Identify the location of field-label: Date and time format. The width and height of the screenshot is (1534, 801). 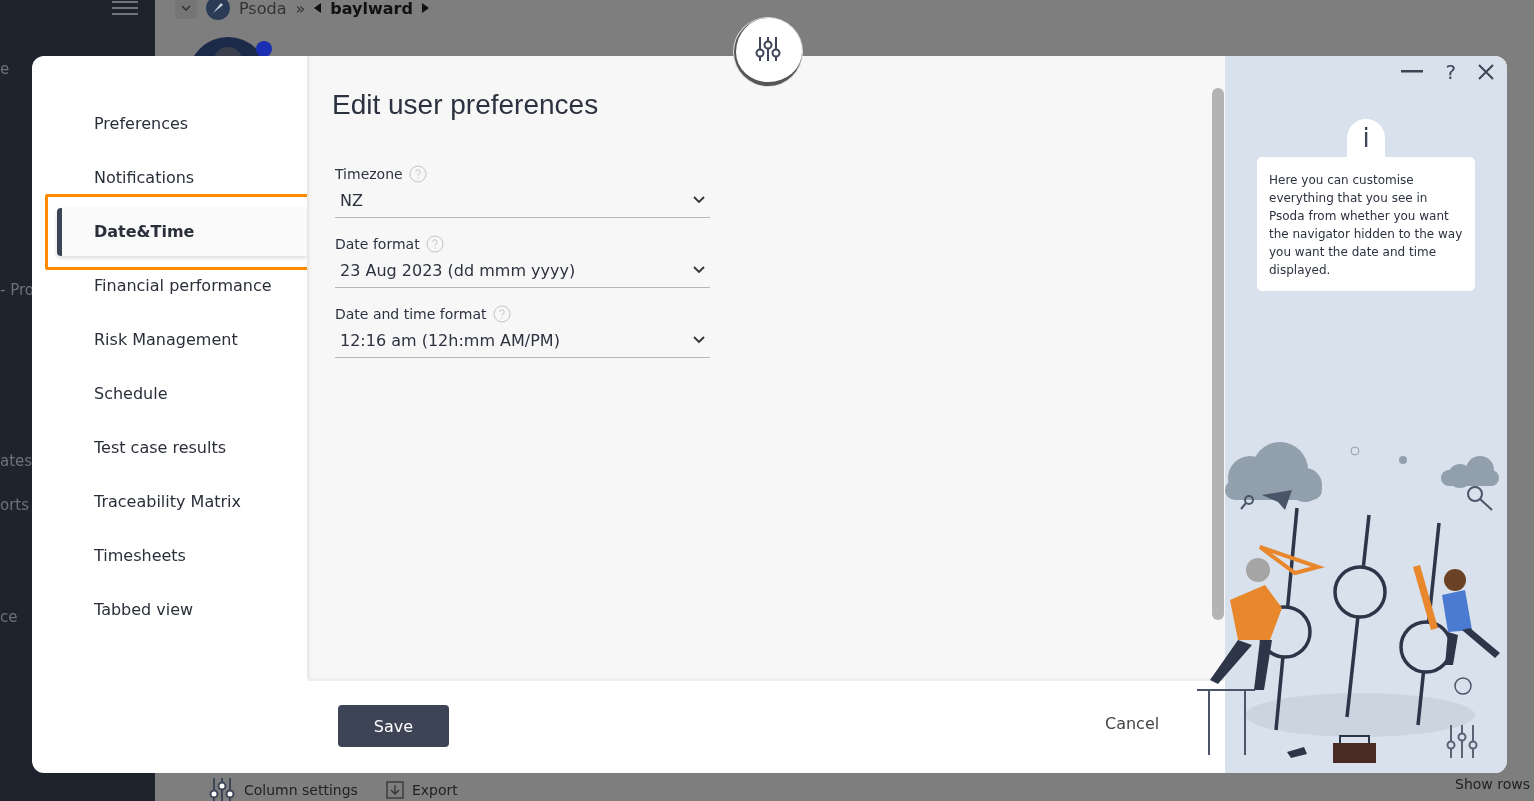
(411, 314).